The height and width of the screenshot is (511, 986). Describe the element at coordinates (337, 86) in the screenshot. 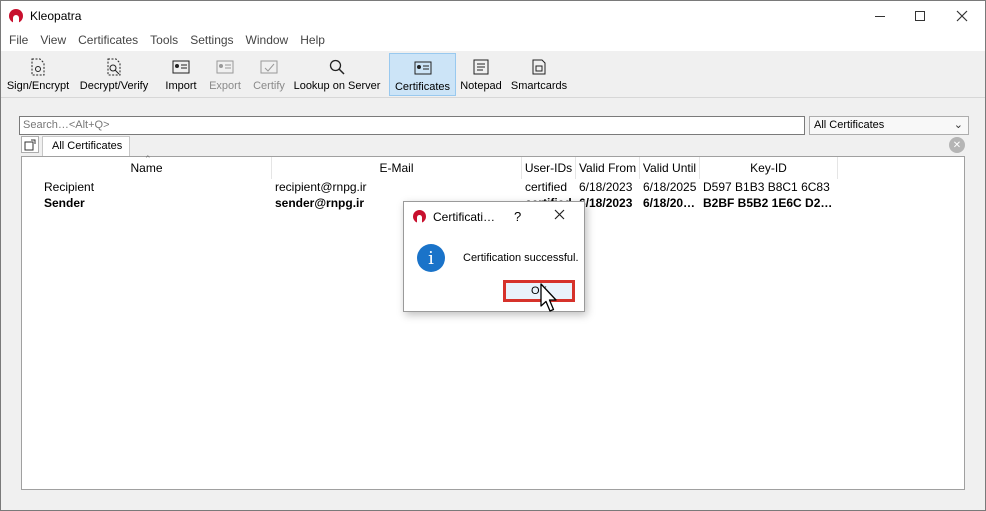

I see `lookup-on-server-label: Lookup on Server` at that location.